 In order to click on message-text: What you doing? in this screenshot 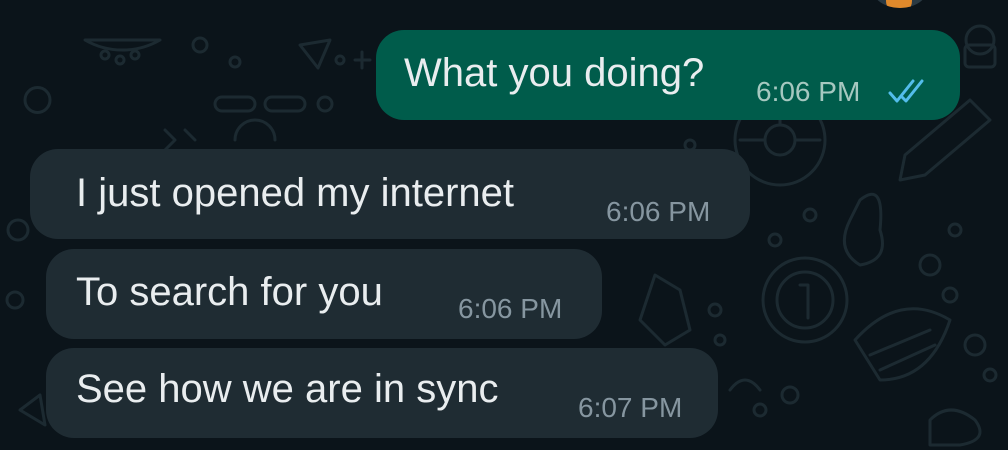, I will do `click(554, 73)`.